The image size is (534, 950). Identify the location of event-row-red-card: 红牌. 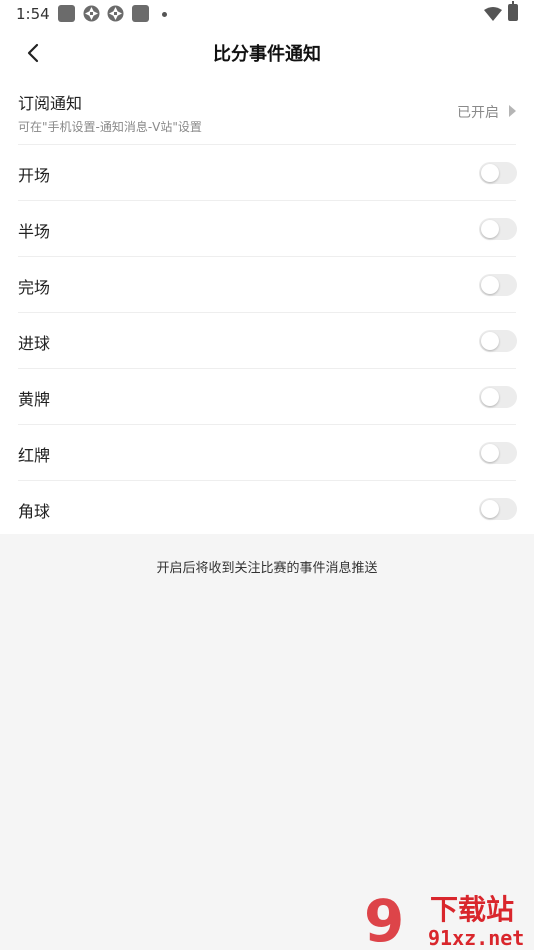
(267, 452).